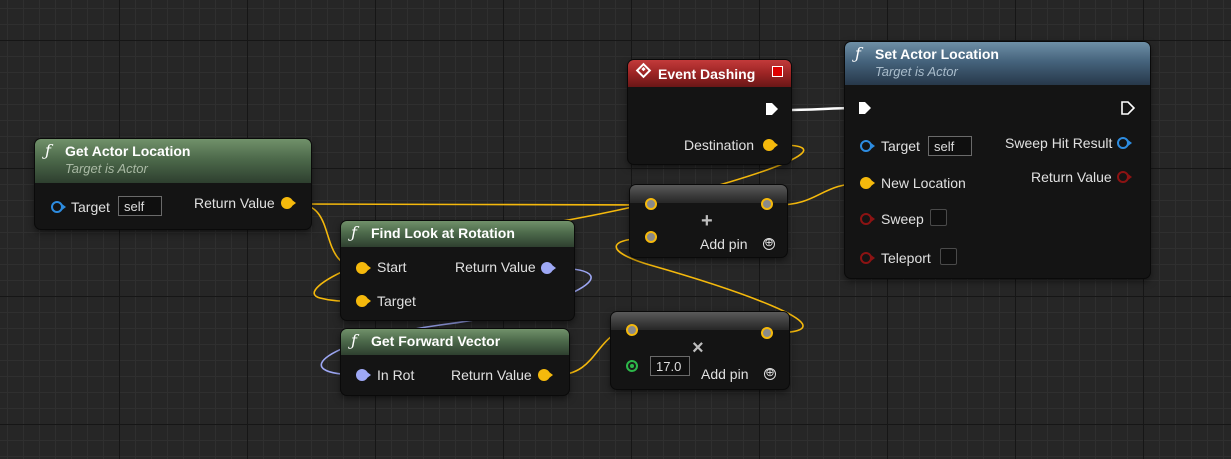 The height and width of the screenshot is (459, 1231). I want to click on get-forward-vector-node: ƒ Get Forward Vector In Rot Return Value, so click(455, 362).